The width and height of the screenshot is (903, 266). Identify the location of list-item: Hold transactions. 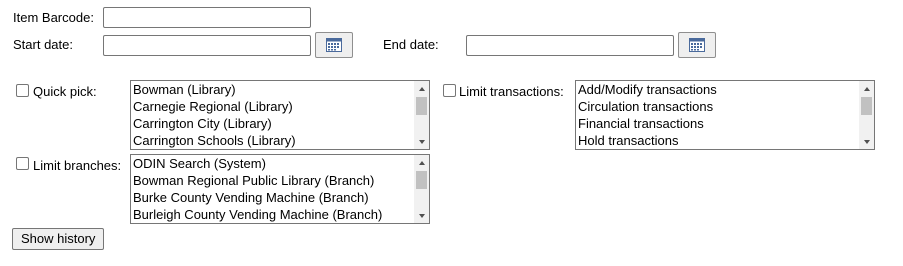
(717, 140).